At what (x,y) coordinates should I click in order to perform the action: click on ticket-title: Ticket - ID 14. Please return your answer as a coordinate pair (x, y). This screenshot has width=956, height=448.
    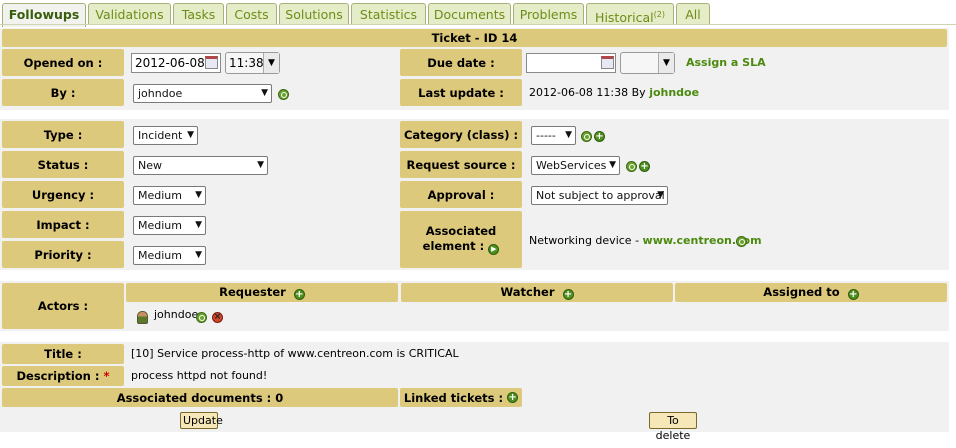
    Looking at the image, I should click on (474, 38).